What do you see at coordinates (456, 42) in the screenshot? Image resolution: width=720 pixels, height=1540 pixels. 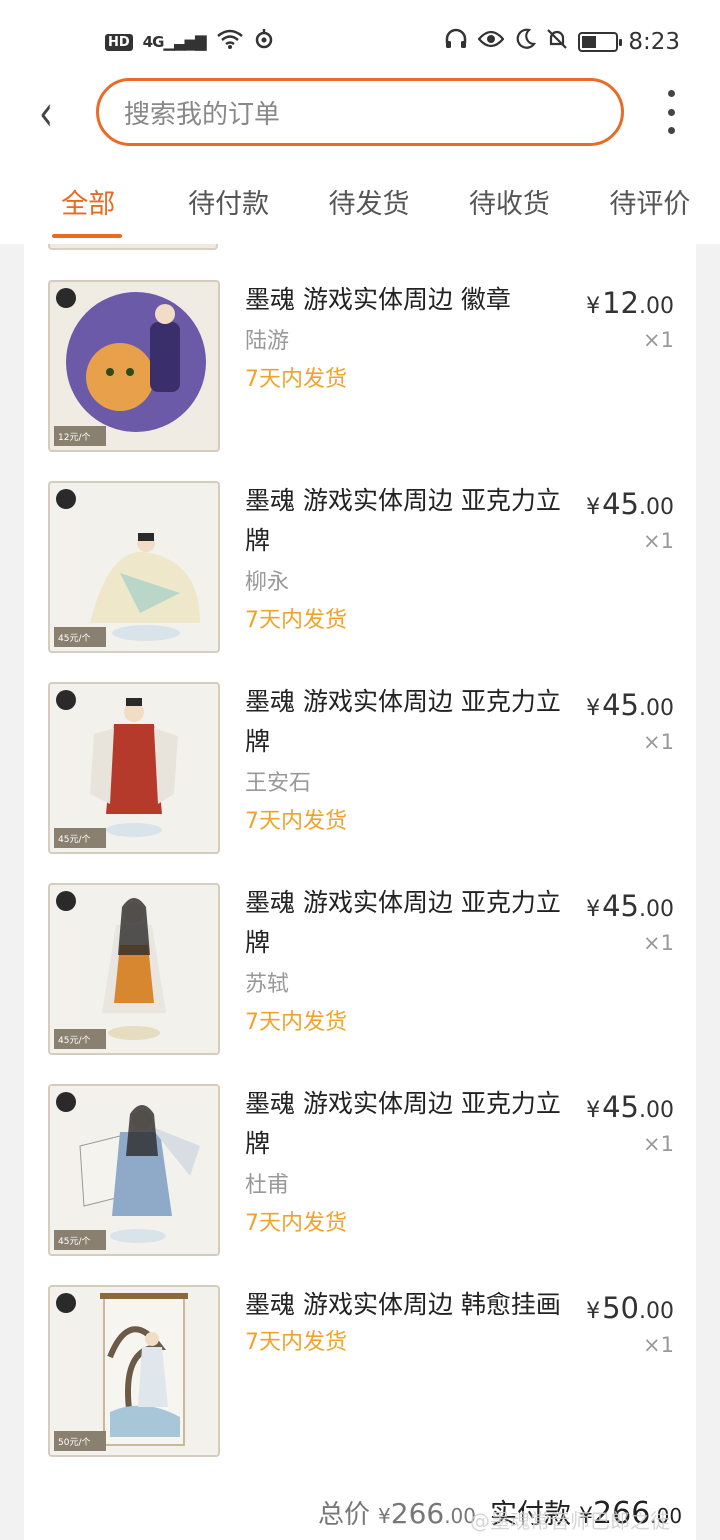 I see `headset-icon` at bounding box center [456, 42].